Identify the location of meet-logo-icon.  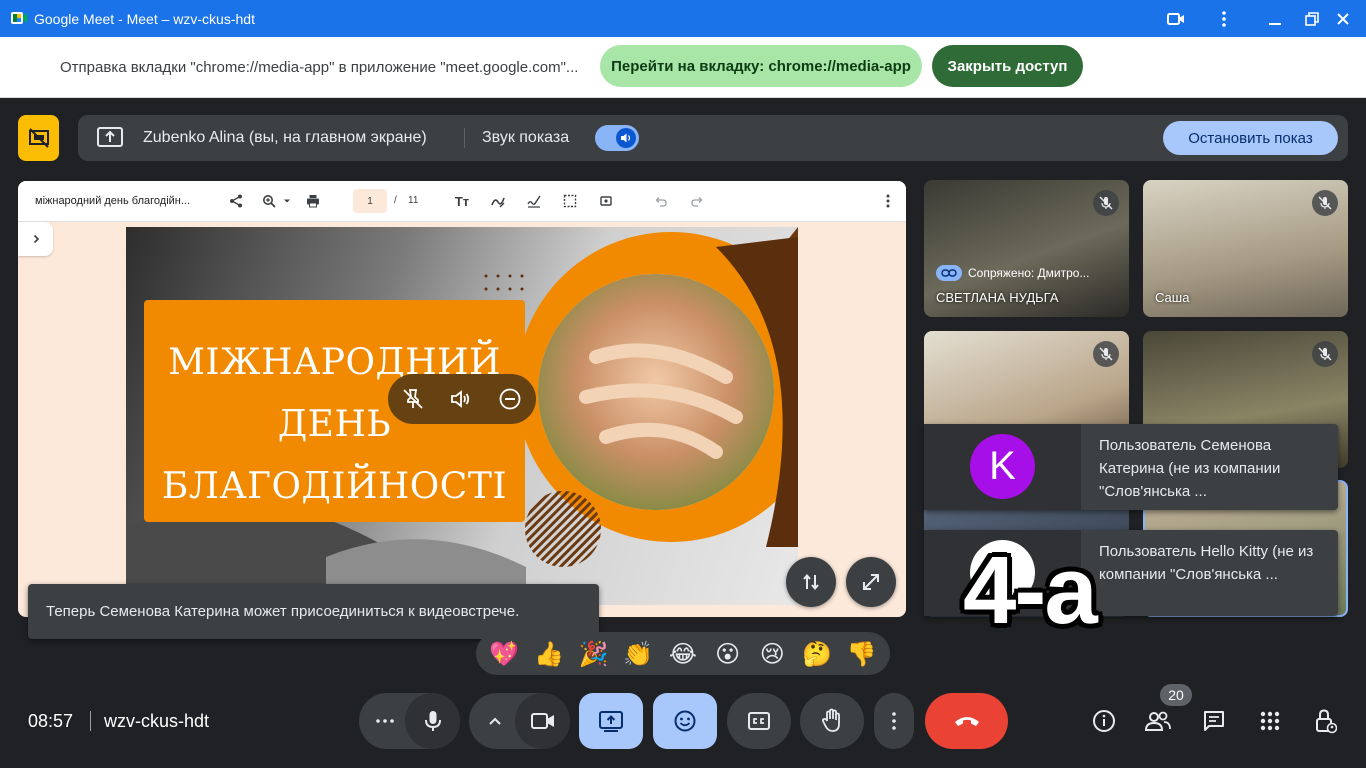
(19, 18).